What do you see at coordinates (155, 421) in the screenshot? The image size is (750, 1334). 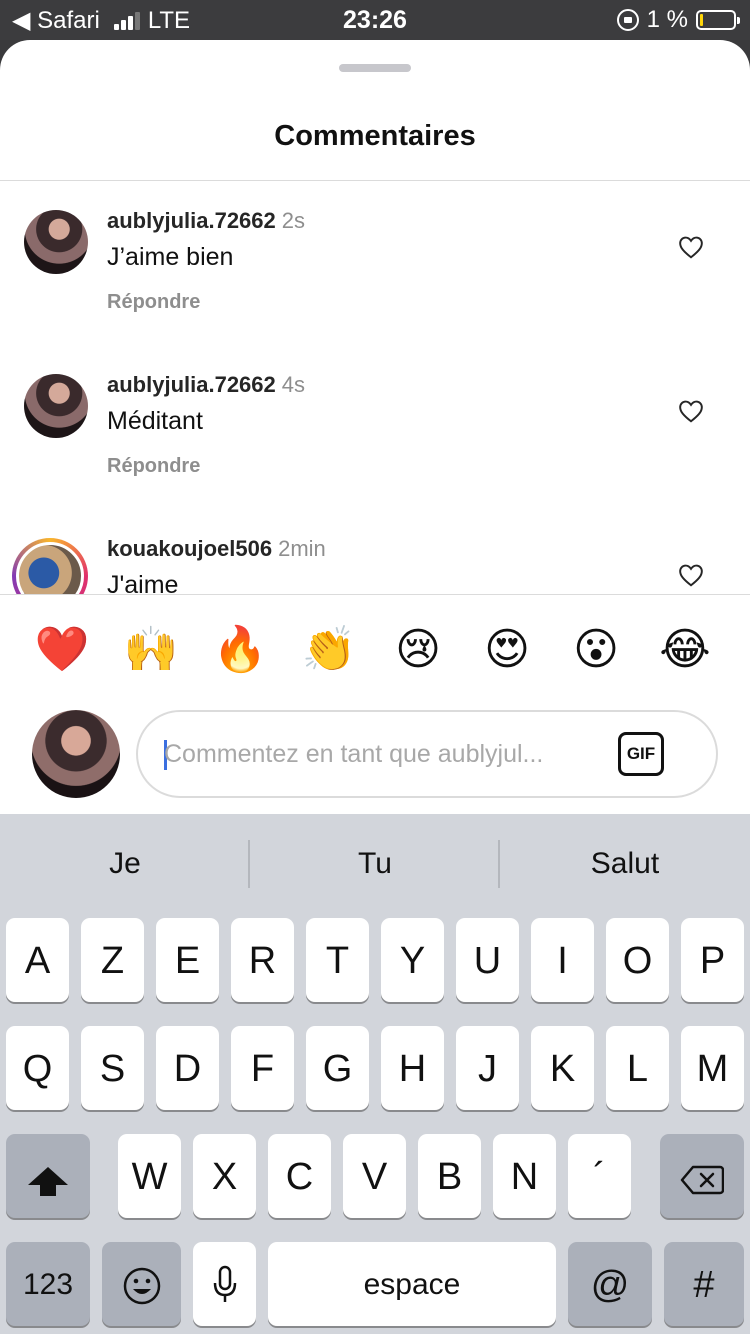 I see `comment-text: Méditant` at bounding box center [155, 421].